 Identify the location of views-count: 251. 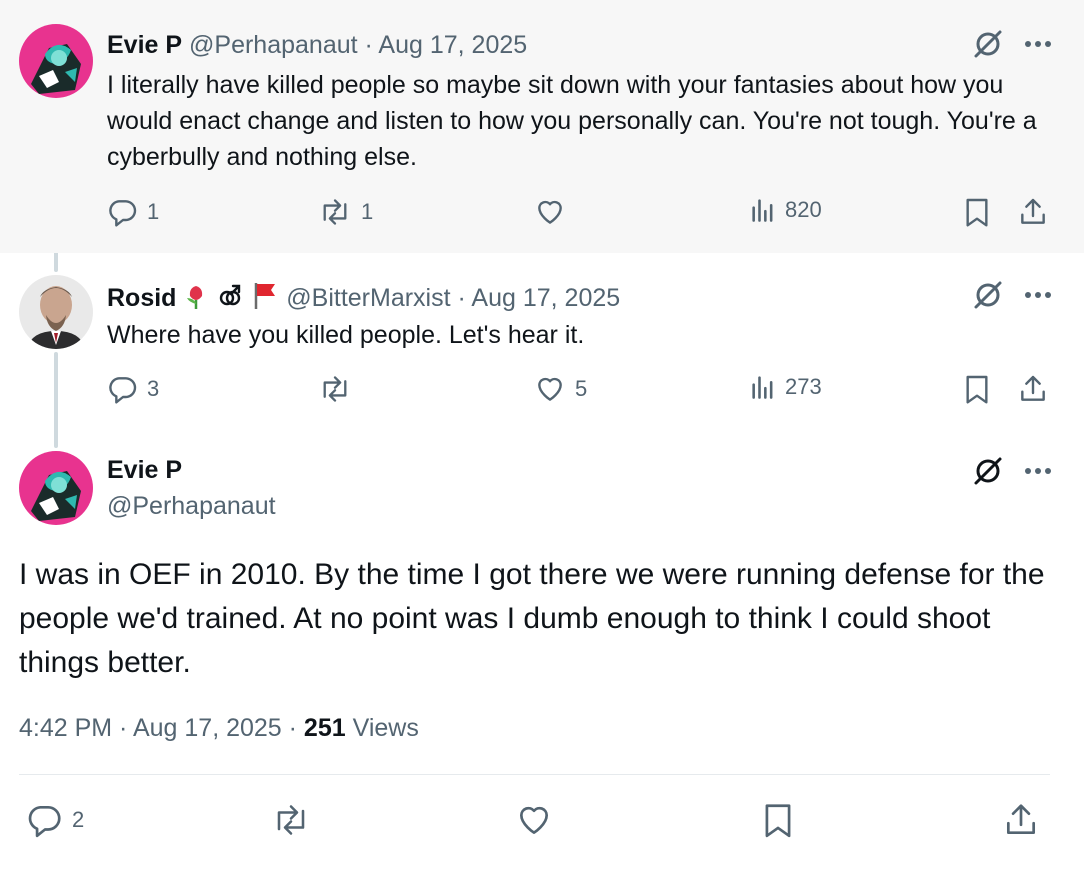
(324, 728).